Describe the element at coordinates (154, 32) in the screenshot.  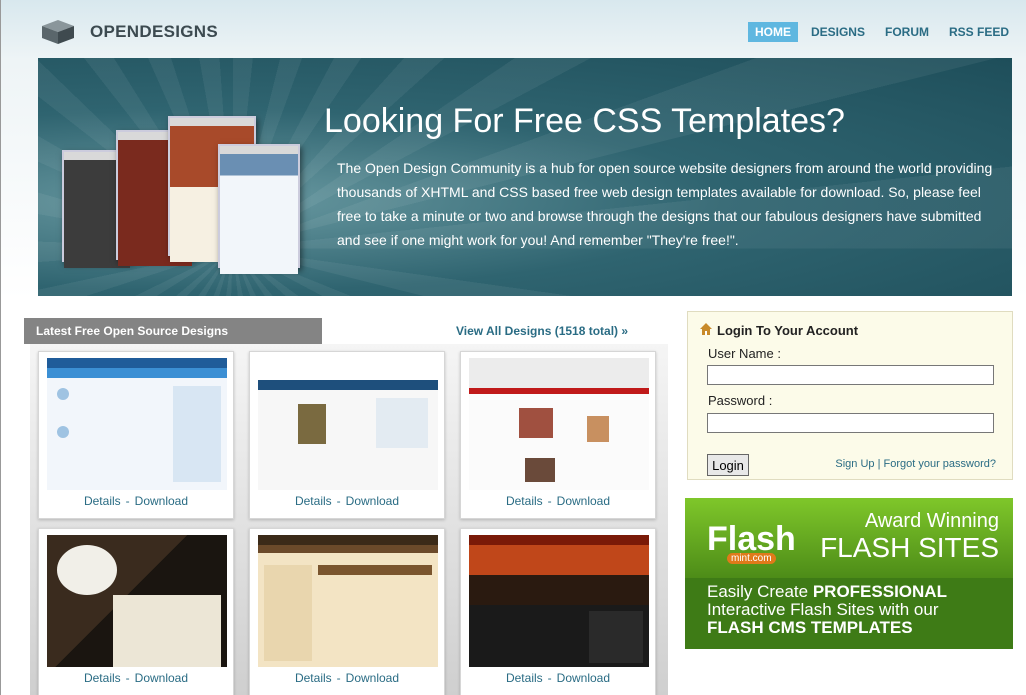
I see `site-logo-text: OPENDESIGNS` at that location.